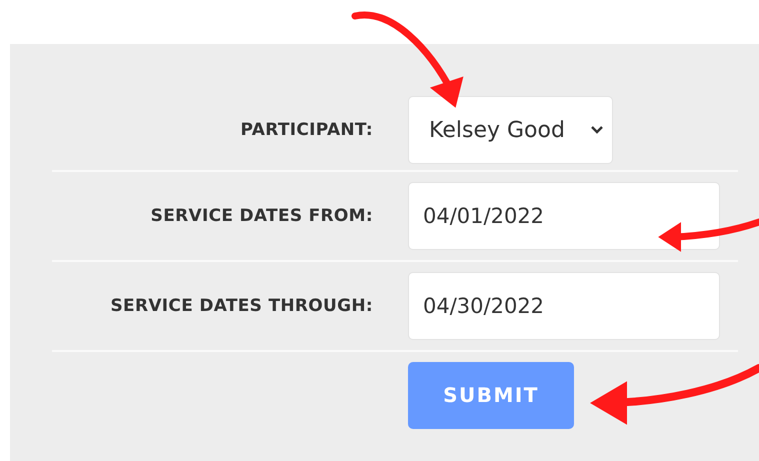 This screenshot has height=461, width=759. I want to click on date-input: 04/30/2022, so click(564, 306).